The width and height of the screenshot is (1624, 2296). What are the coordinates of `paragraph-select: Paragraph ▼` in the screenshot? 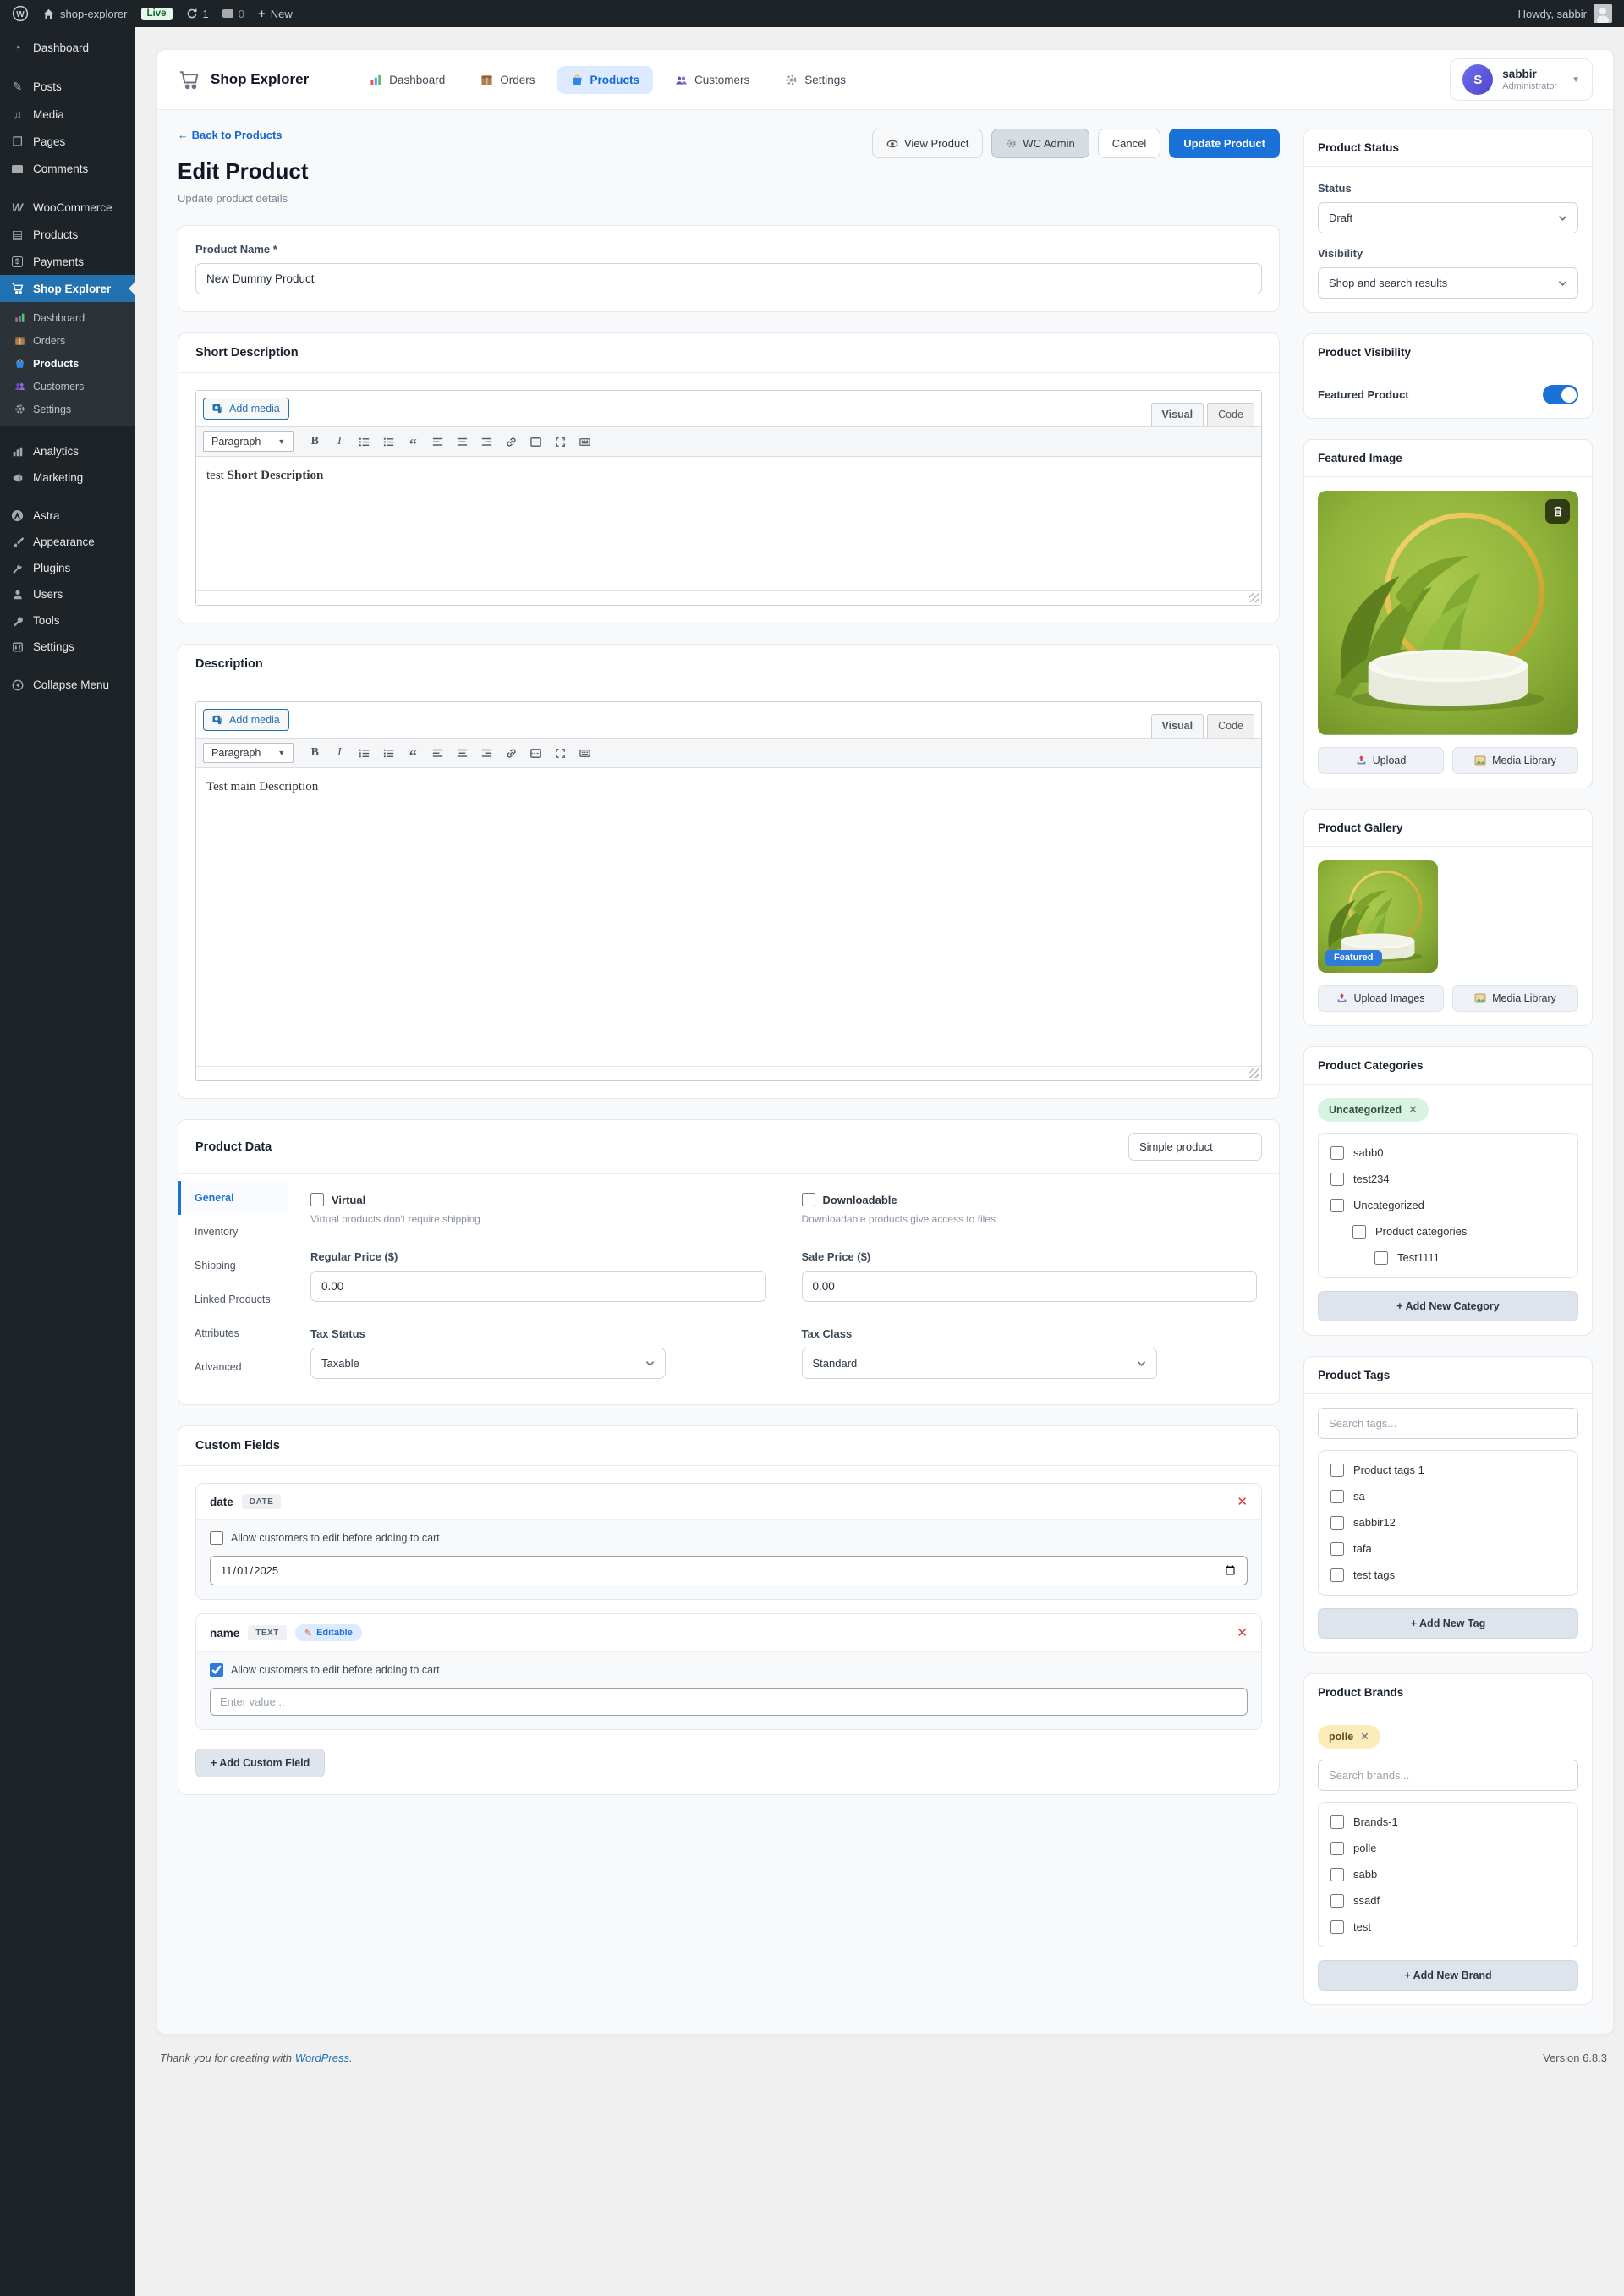 It's located at (248, 753).